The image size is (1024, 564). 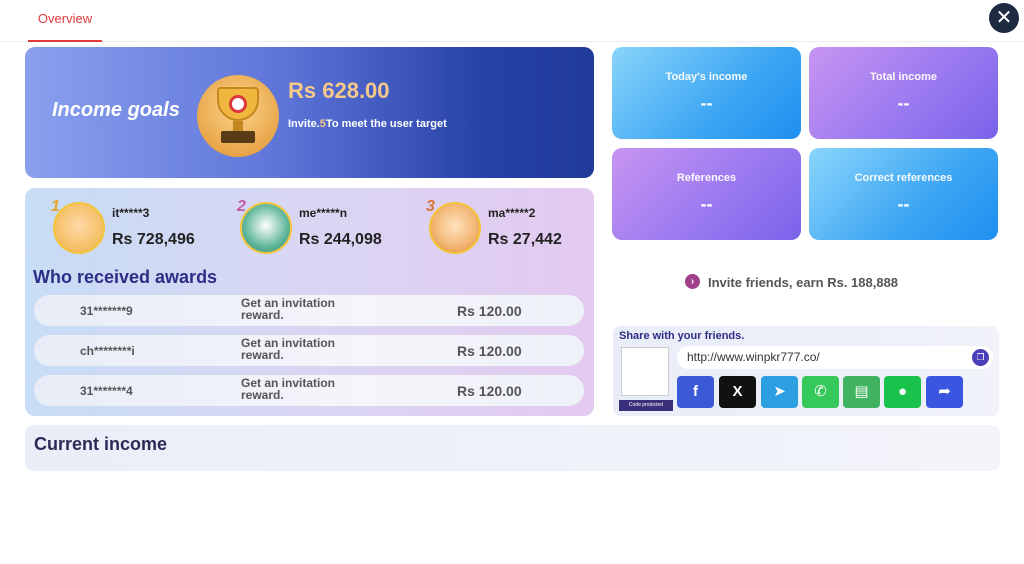 I want to click on leader-amount: Rs 27,442, so click(x=525, y=239).